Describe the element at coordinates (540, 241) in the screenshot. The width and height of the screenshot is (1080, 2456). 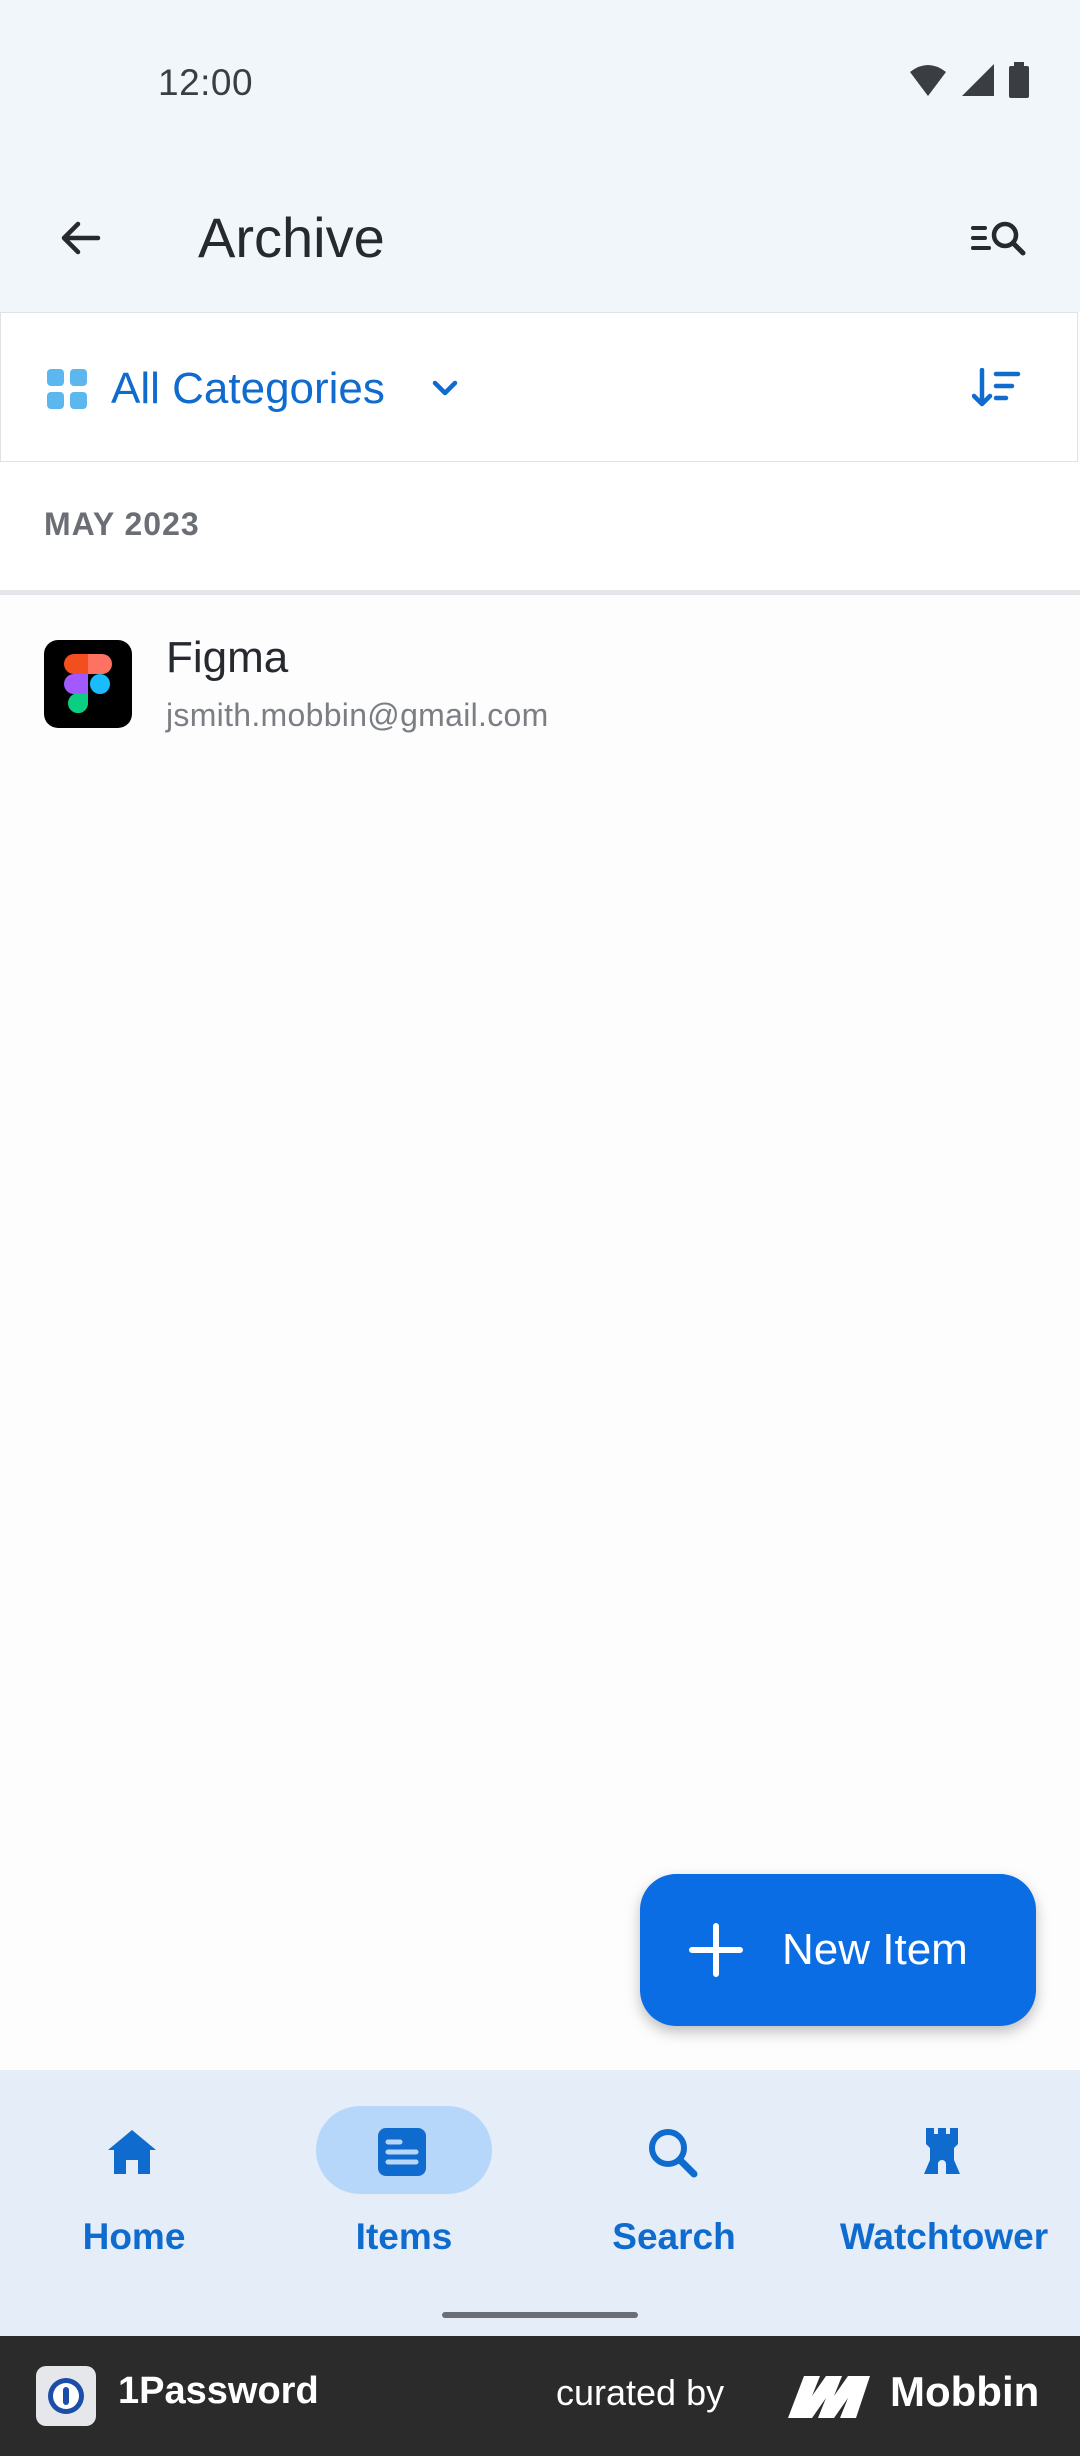
I see `app-bar: Archive` at that location.